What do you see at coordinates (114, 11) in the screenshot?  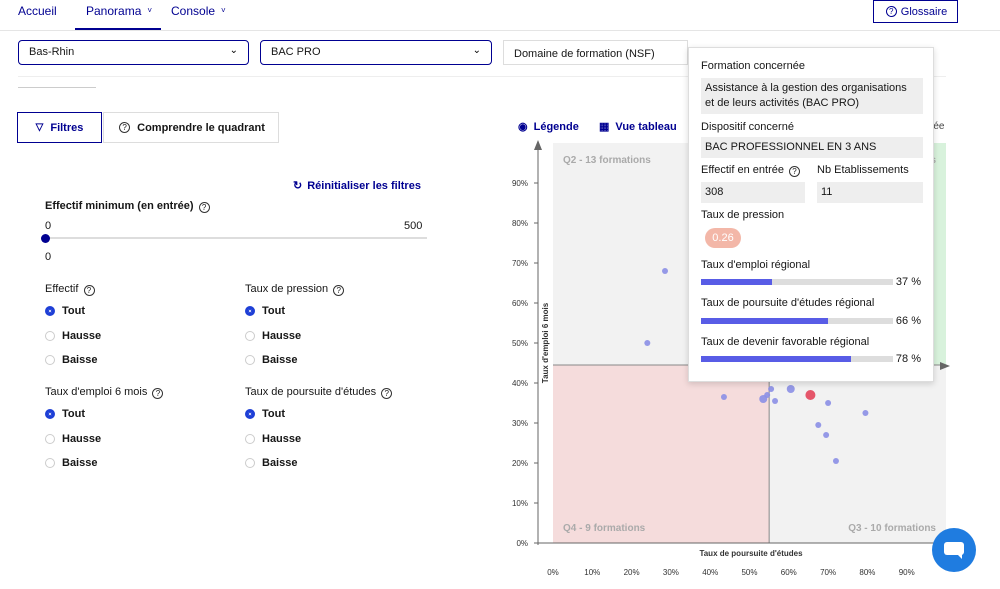 I see `nav-label: Panorama` at bounding box center [114, 11].